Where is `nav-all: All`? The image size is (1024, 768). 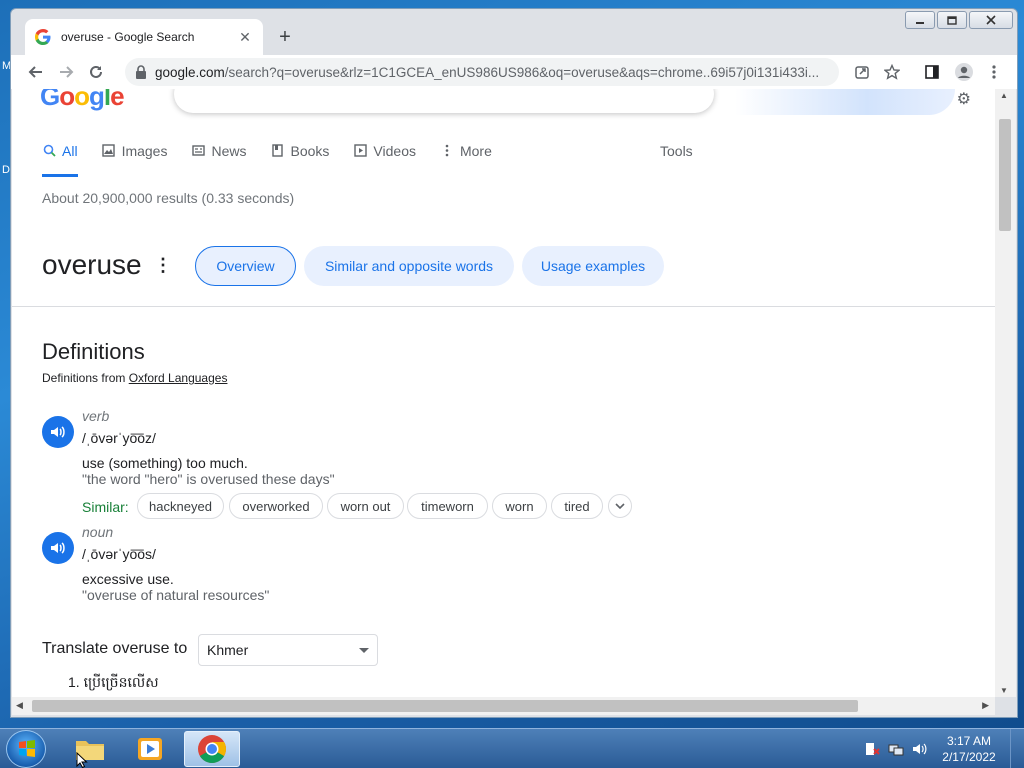
nav-all: All is located at coordinates (60, 160).